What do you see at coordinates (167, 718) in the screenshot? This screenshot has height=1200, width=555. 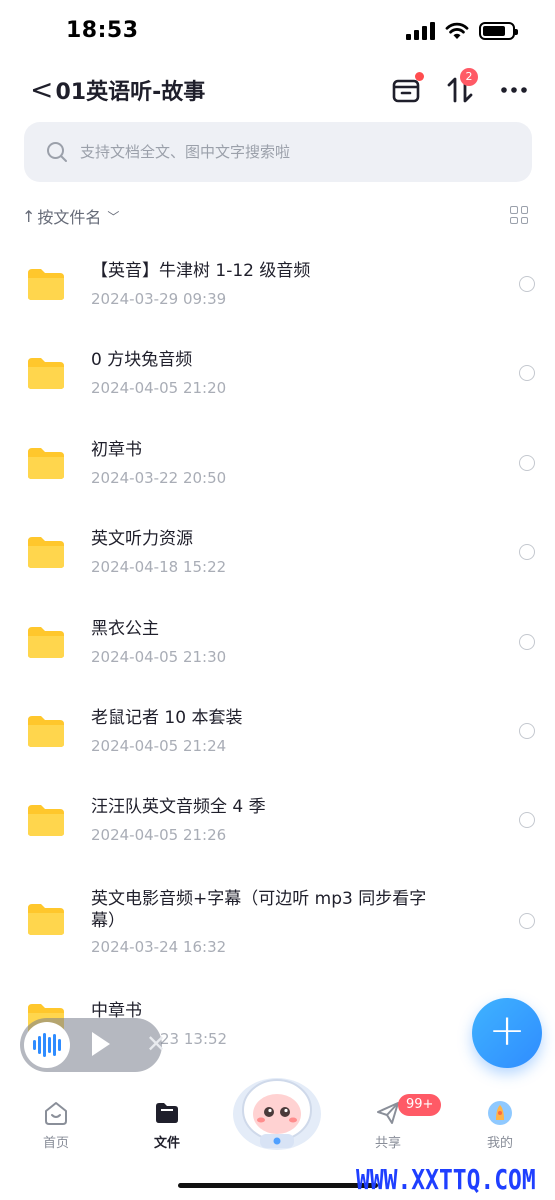 I see `file-name: 老鼠记者 10 本套装` at bounding box center [167, 718].